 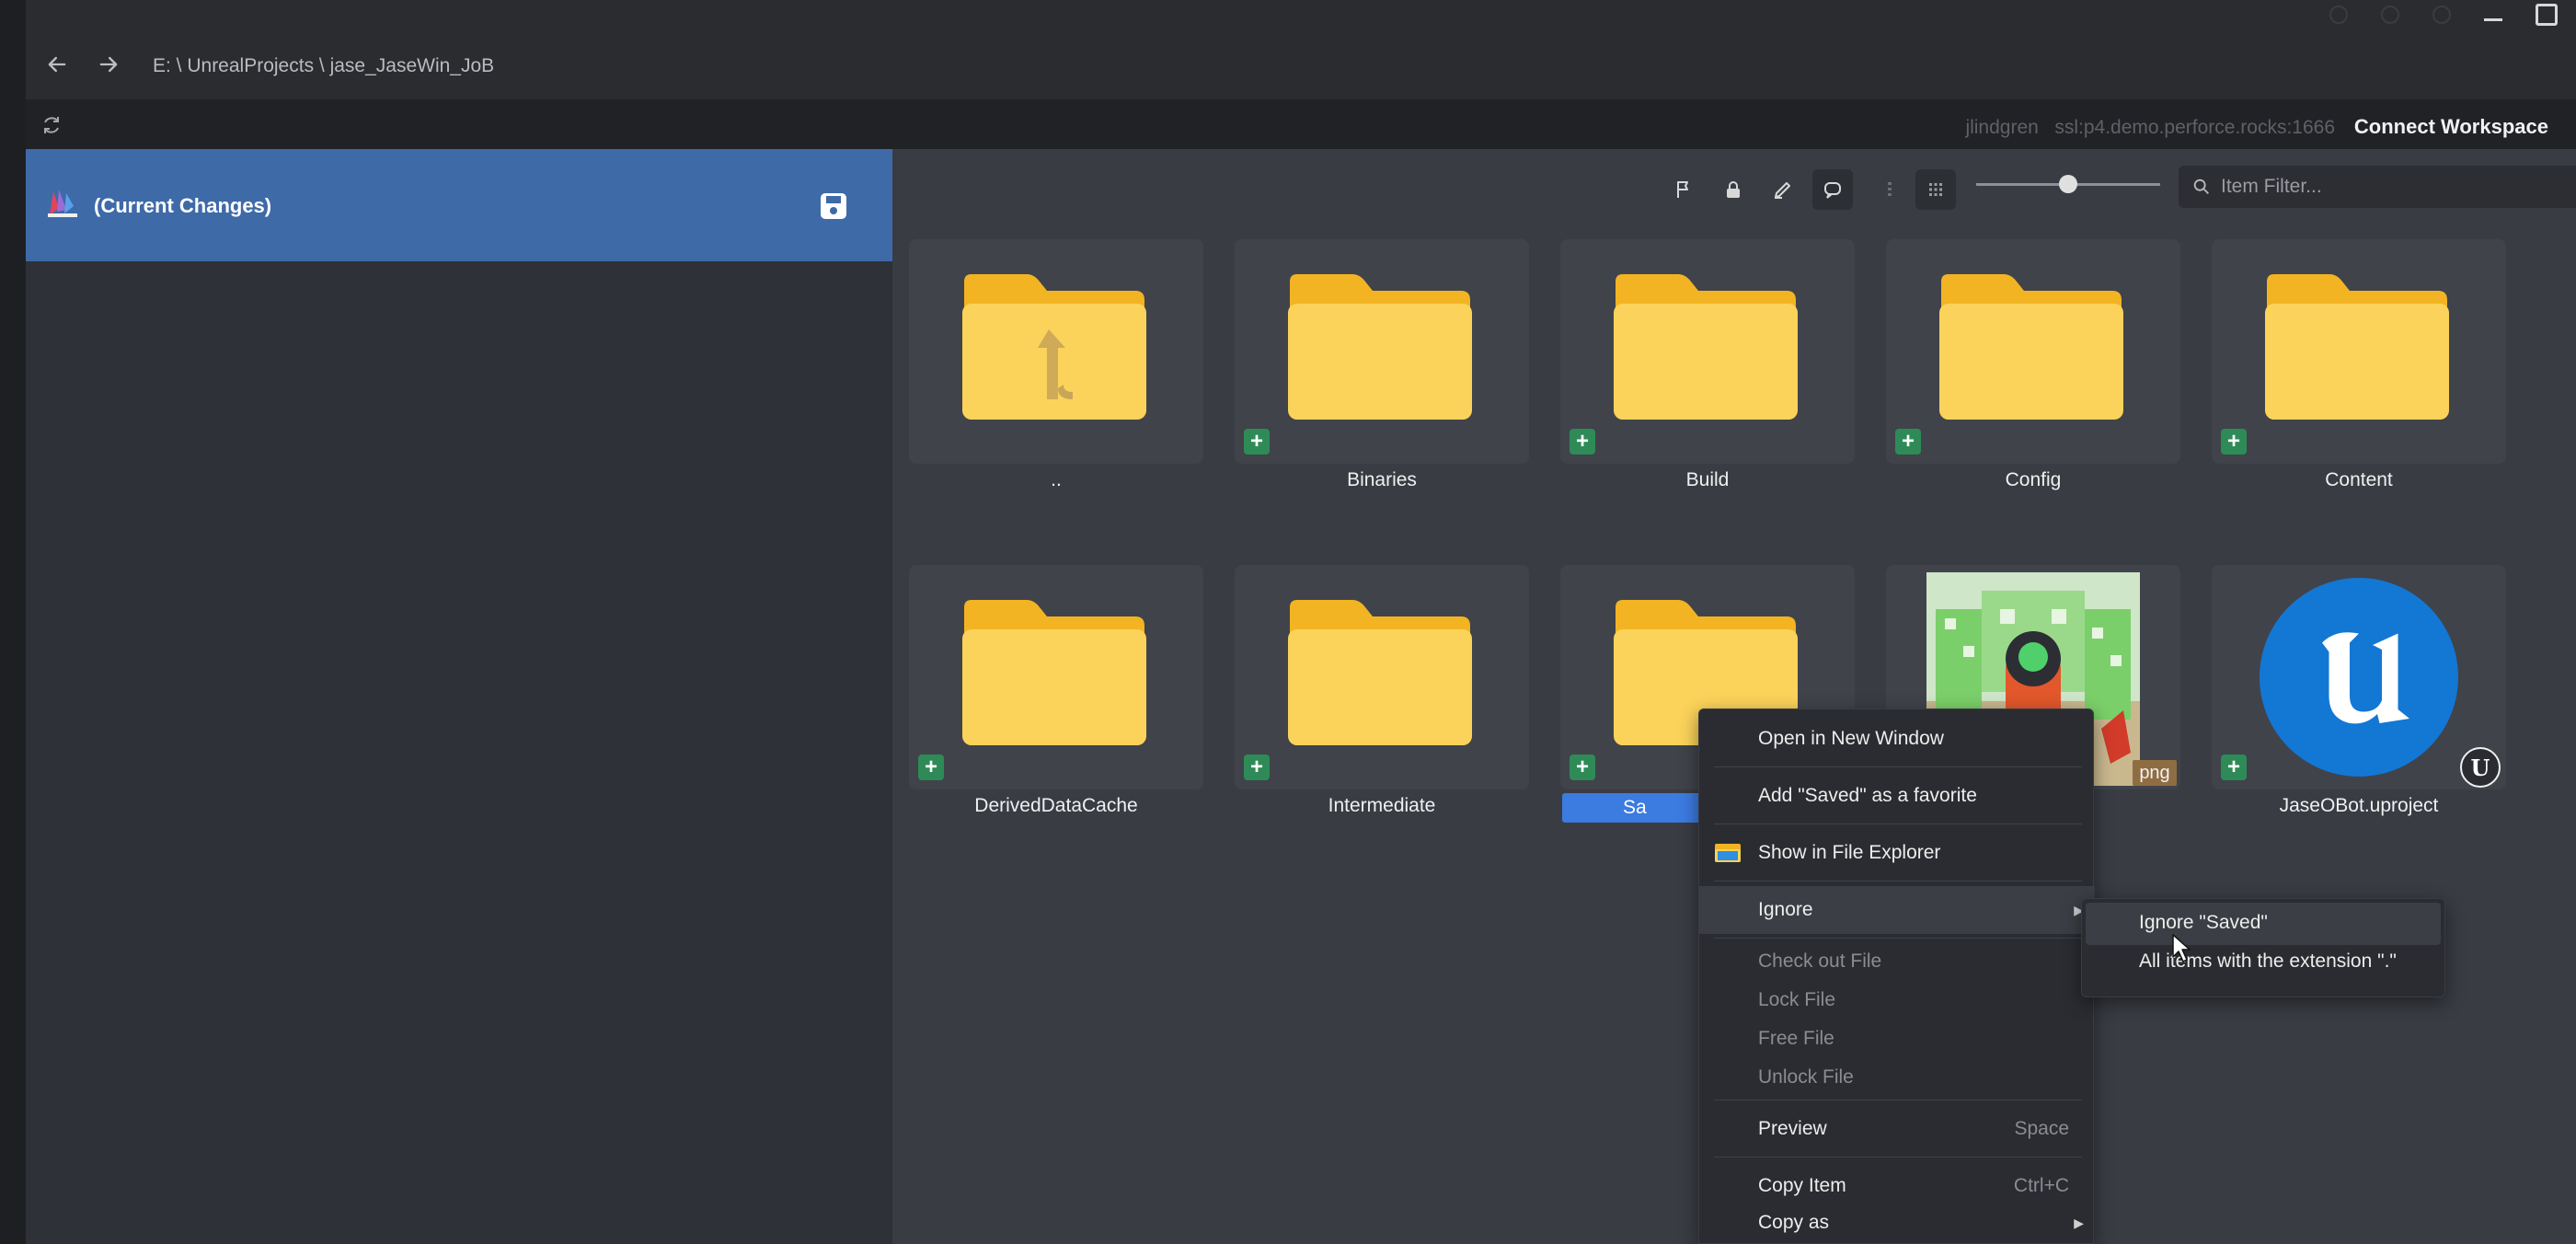 I want to click on window-edge, so click(x=13, y=622).